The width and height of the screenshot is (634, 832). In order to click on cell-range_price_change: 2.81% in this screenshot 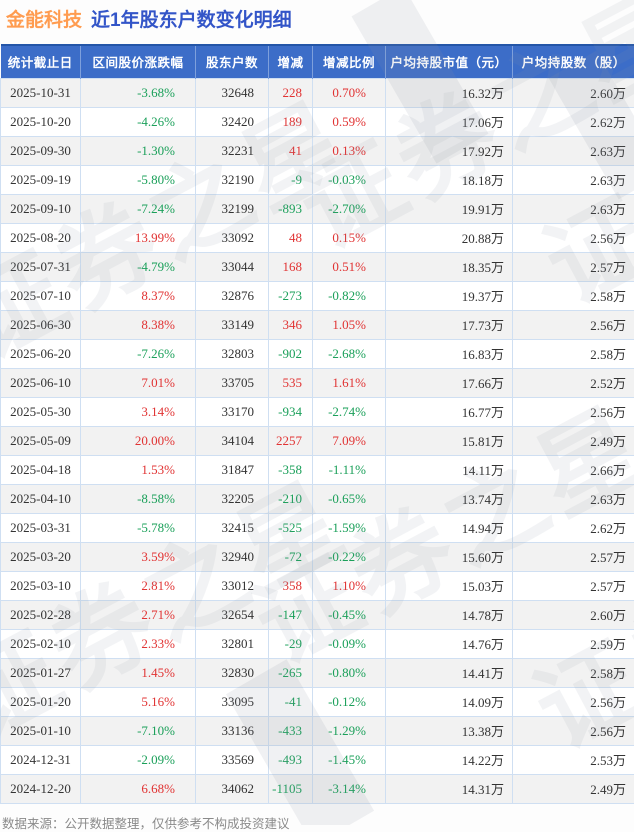, I will do `click(138, 585)`.